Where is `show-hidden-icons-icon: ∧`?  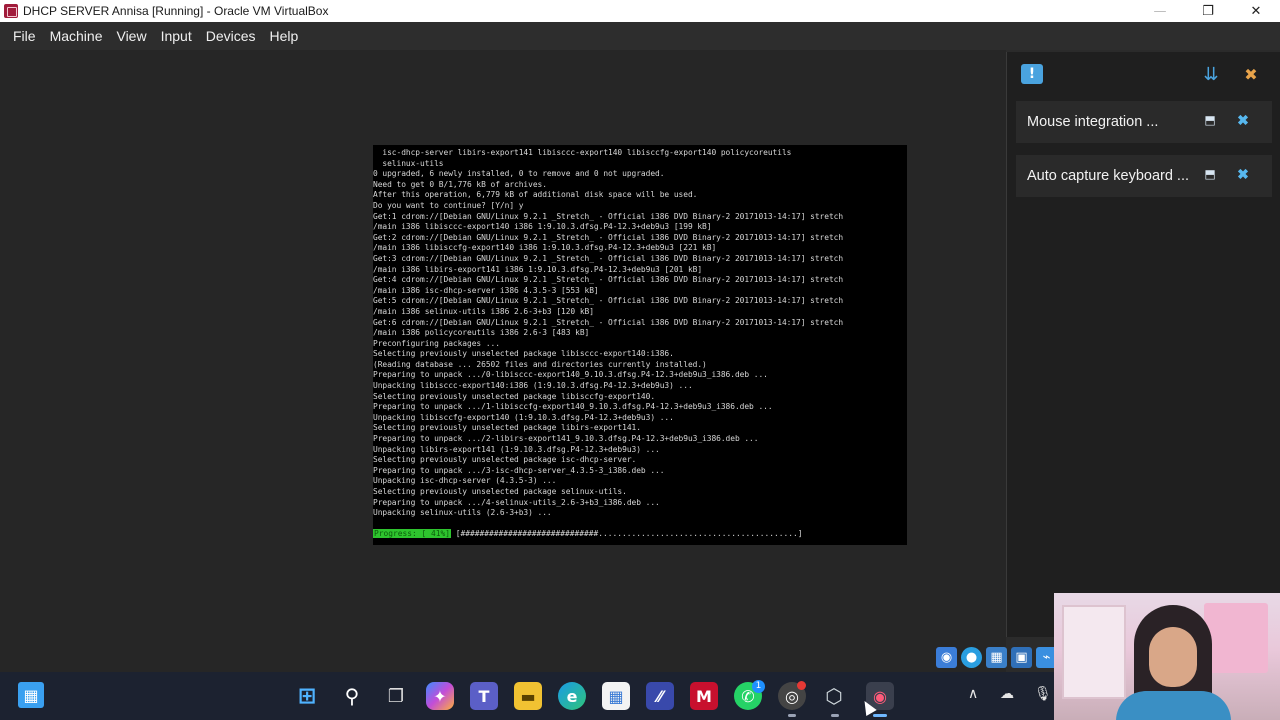 show-hidden-icons-icon: ∧ is located at coordinates (973, 694).